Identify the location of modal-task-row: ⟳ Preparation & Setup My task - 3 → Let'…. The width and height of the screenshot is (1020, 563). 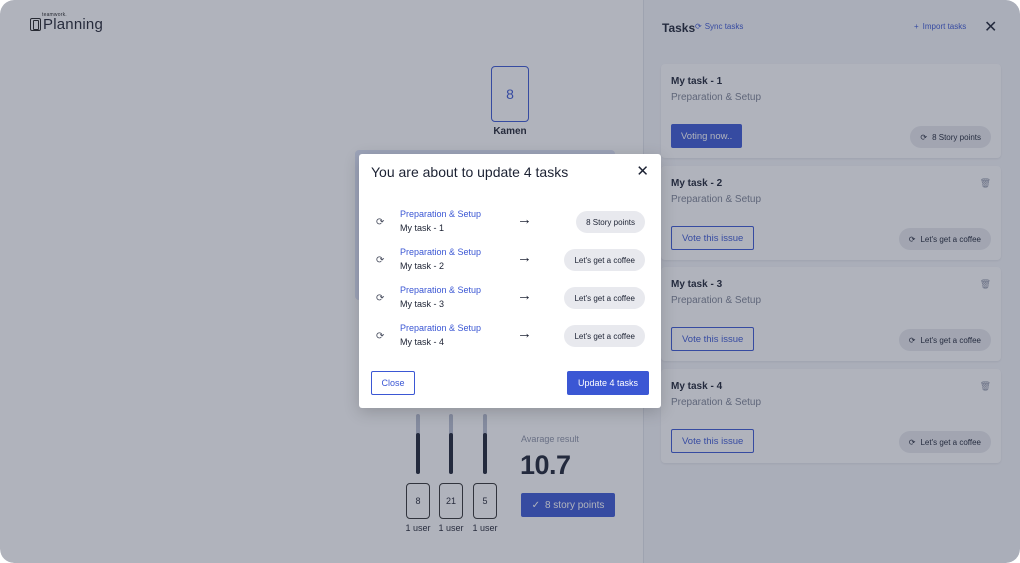
(510, 301).